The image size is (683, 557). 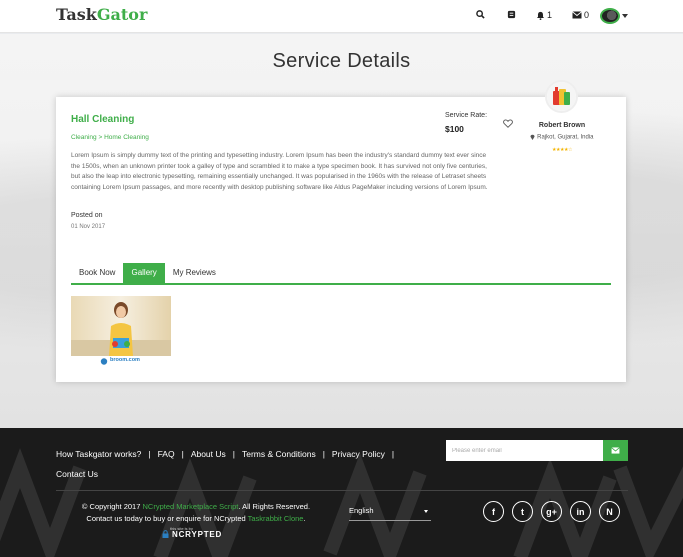 I want to click on gallery-image: broom.com, so click(x=121, y=331).